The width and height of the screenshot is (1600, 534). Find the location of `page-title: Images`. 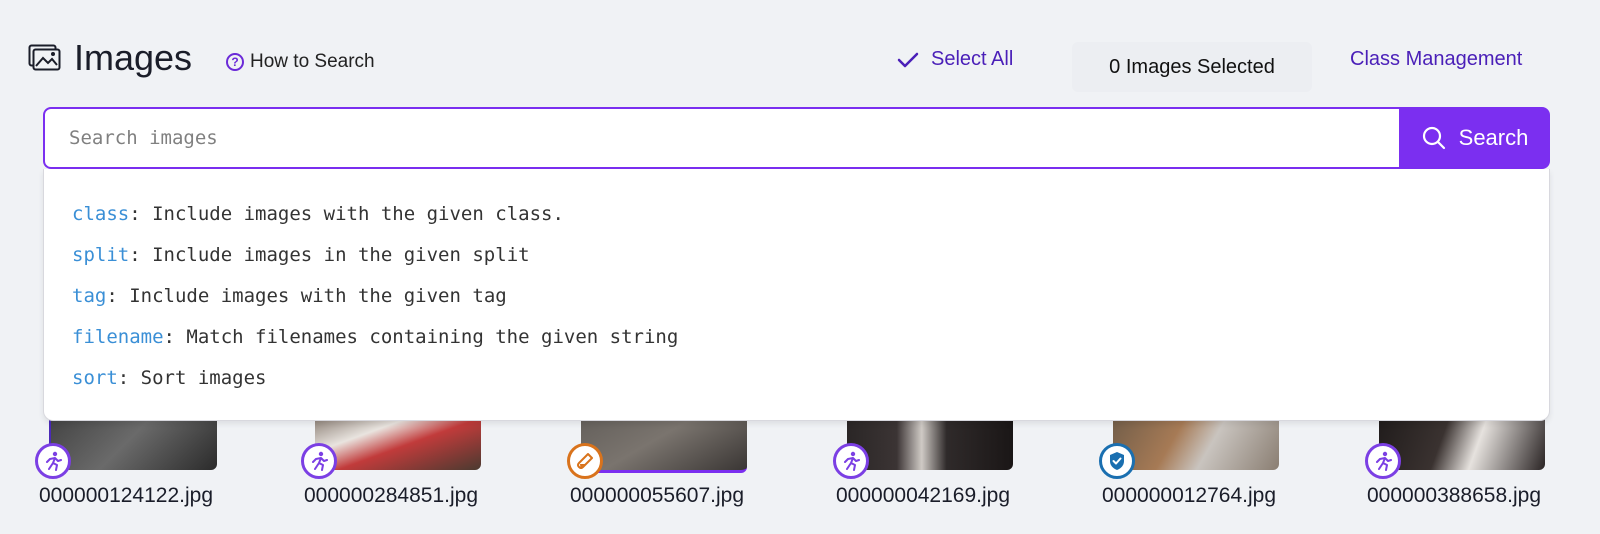

page-title: Images is located at coordinates (133, 57).